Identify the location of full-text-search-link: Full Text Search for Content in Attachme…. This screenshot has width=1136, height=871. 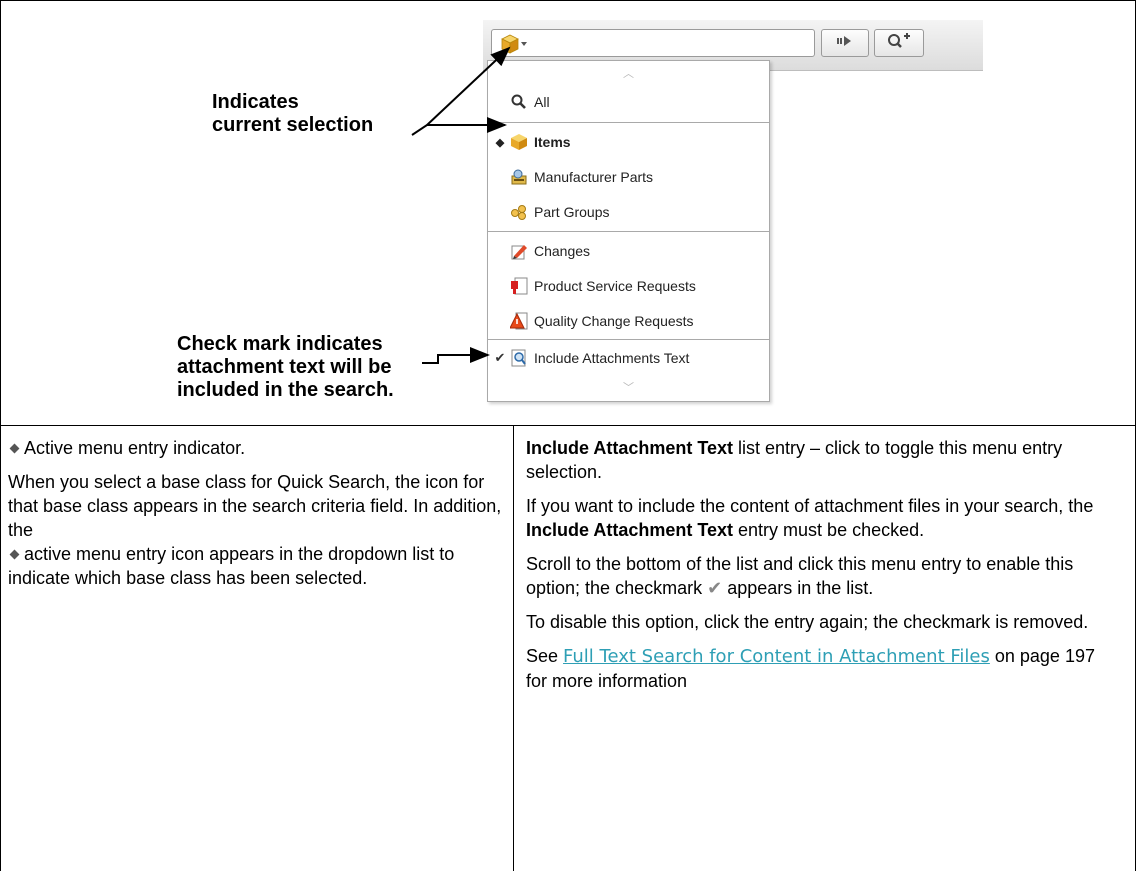
(776, 656).